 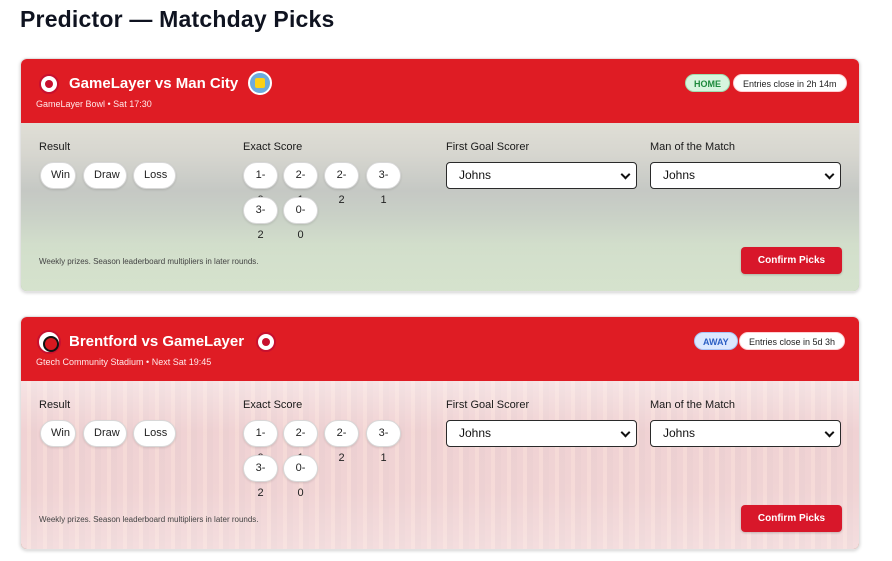 What do you see at coordinates (157, 341) in the screenshot?
I see `match-title: Brentford vs GameLayer` at bounding box center [157, 341].